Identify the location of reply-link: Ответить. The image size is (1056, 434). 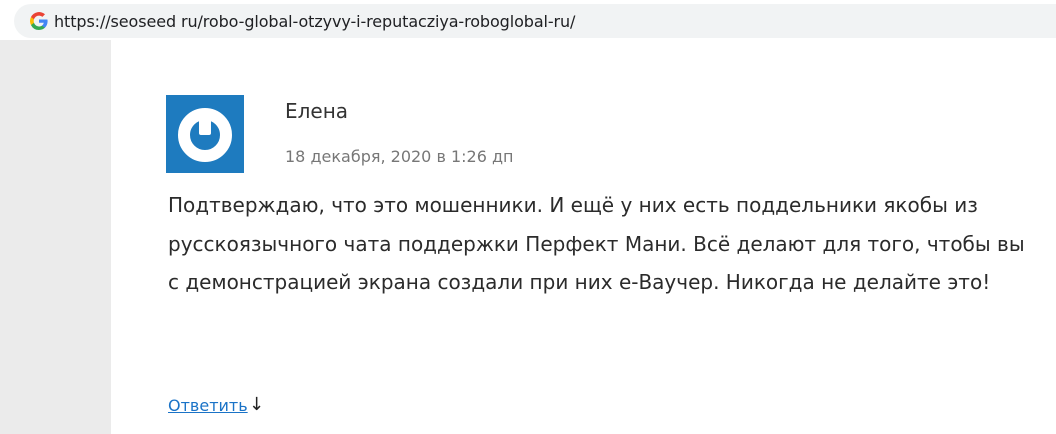
(208, 405).